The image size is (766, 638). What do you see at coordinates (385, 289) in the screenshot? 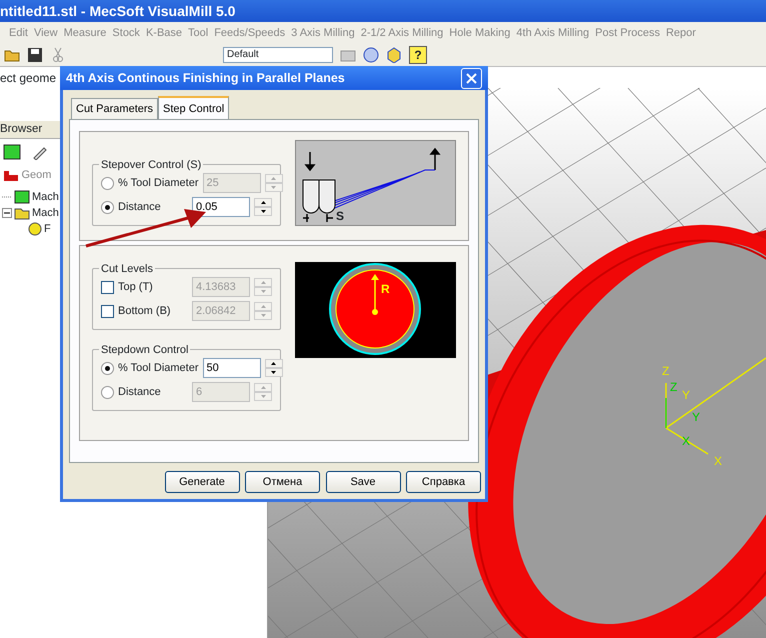
I see `diagram-label: R` at bounding box center [385, 289].